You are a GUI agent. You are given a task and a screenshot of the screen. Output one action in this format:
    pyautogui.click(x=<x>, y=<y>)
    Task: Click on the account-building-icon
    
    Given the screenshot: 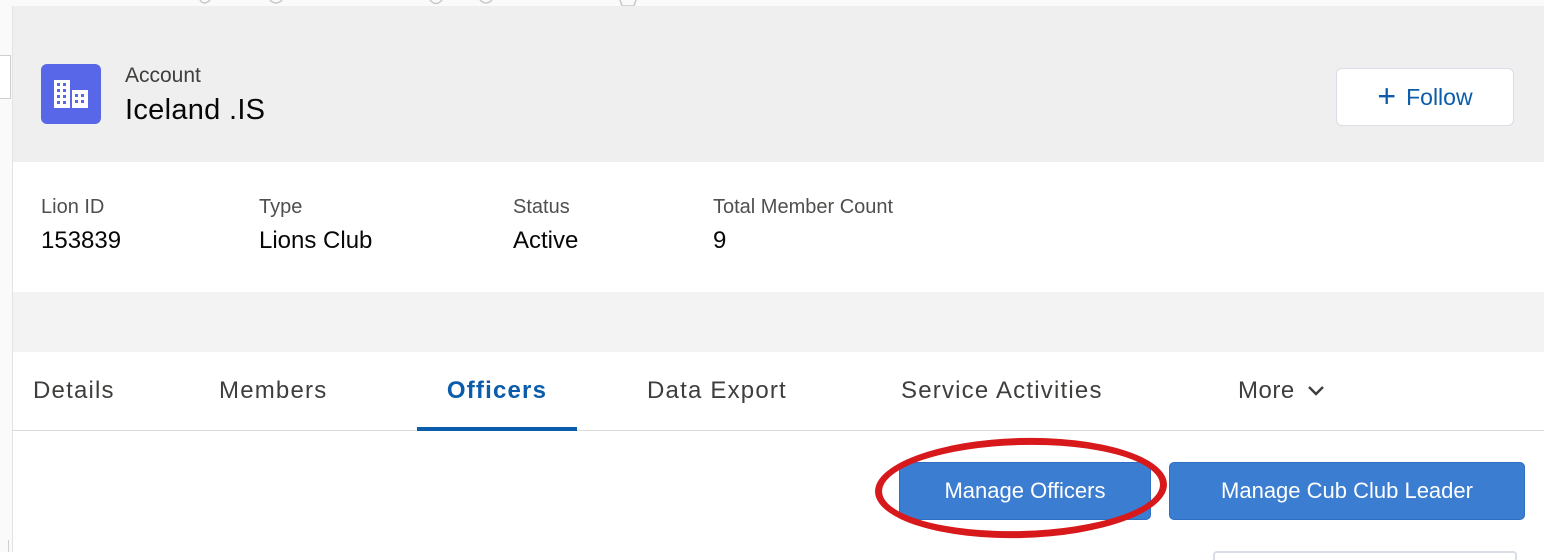 What is the action you would take?
    pyautogui.click(x=71, y=94)
    